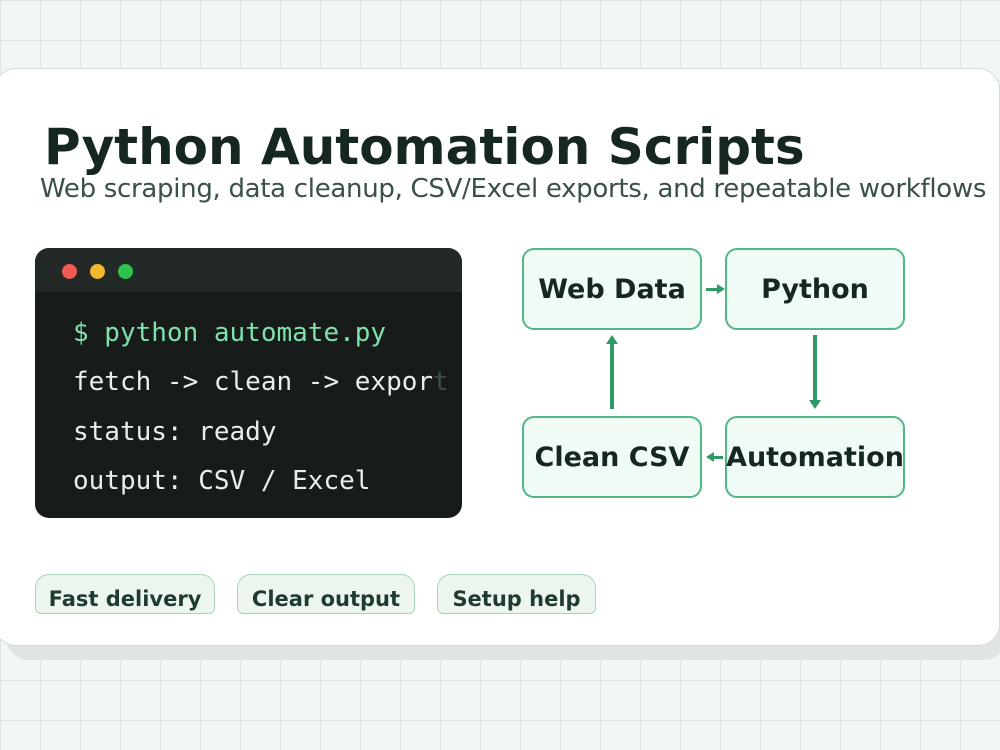 This screenshot has width=1000, height=750. Describe the element at coordinates (815, 289) in the screenshot. I see `flow-node-python: Python` at that location.